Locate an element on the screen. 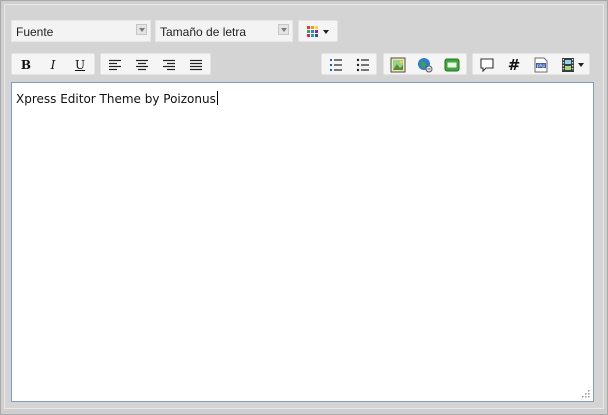  alignment-group is located at coordinates (155, 64).